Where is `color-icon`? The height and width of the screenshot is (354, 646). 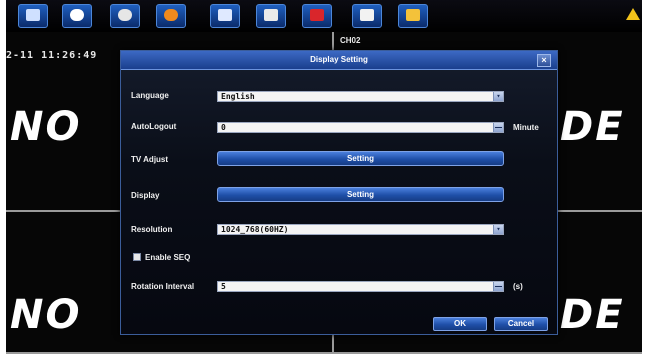
color-icon is located at coordinates (225, 16).